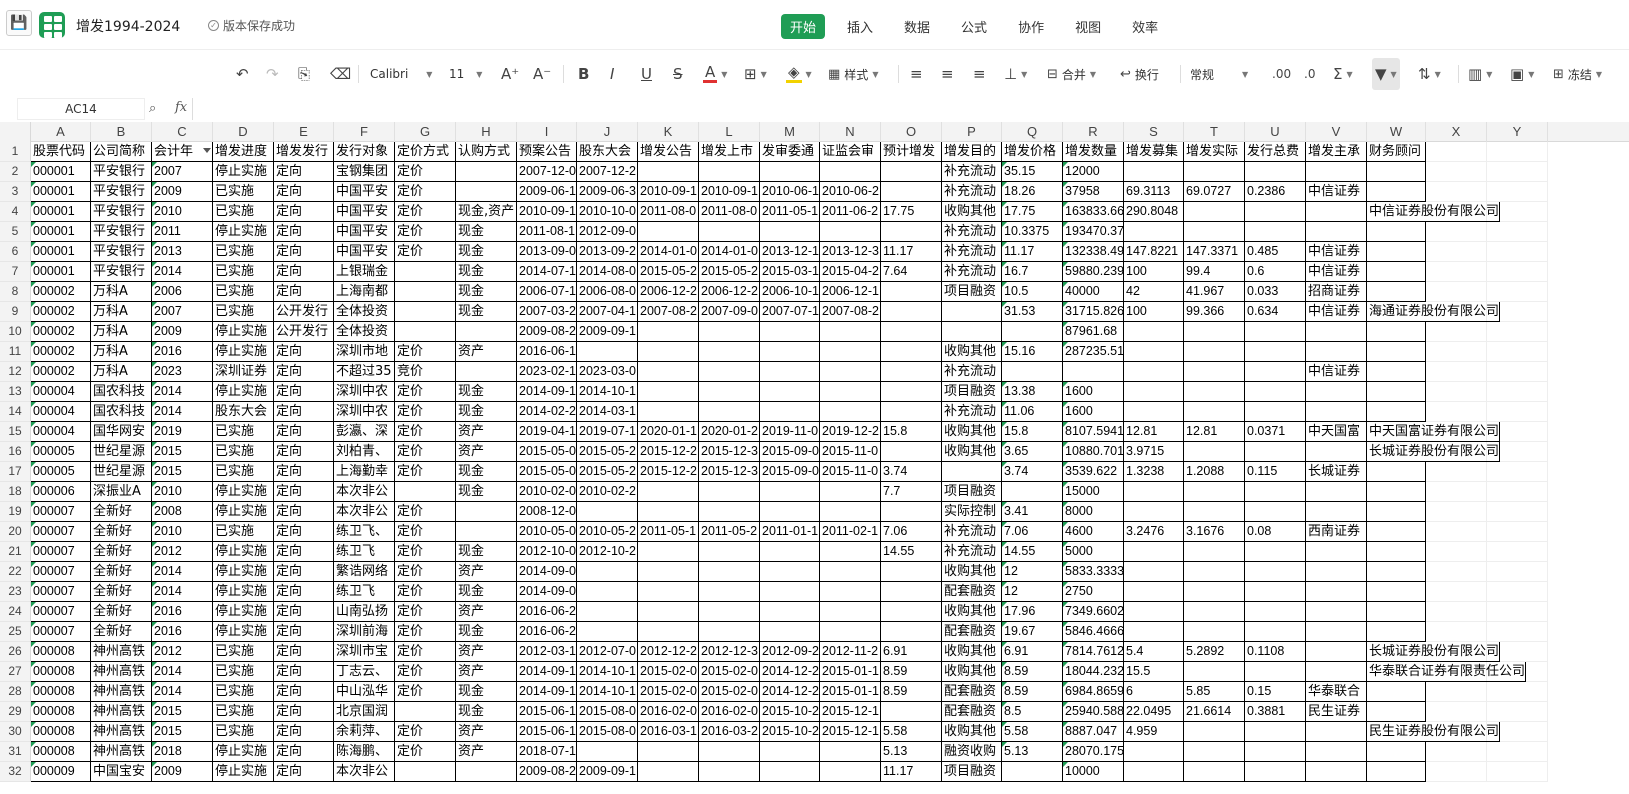 The height and width of the screenshot is (794, 1629). I want to click on column-header-Q: Q, so click(1032, 132).